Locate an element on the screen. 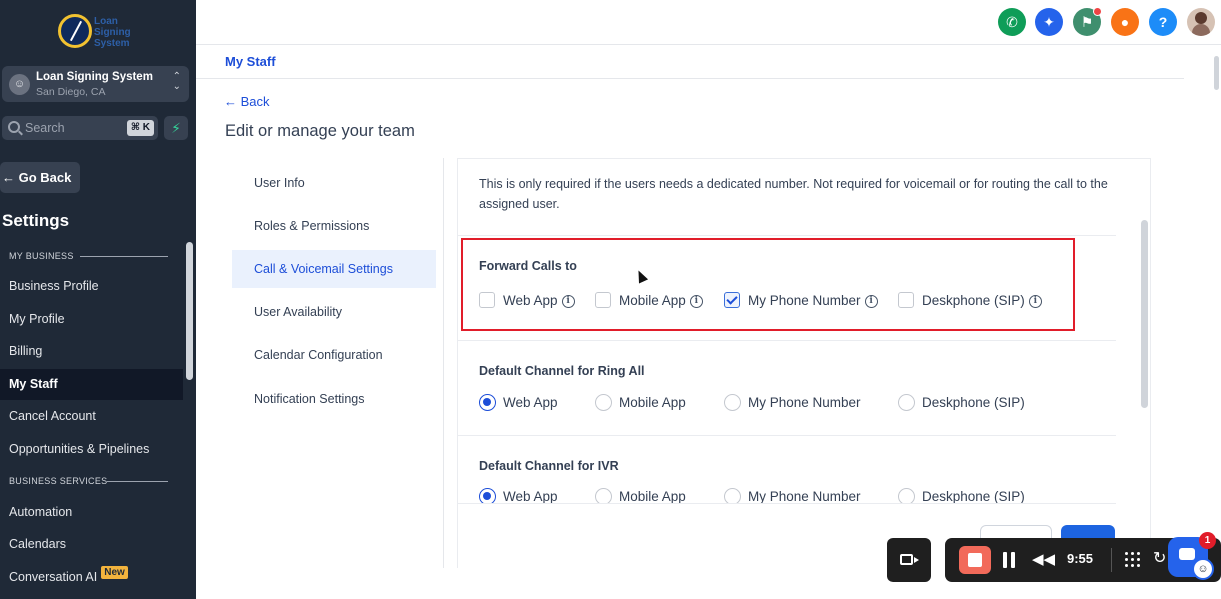 Image resolution: width=1221 pixels, height=599 pixels. chat-avatar-icon: ☺ is located at coordinates (1203, 569).